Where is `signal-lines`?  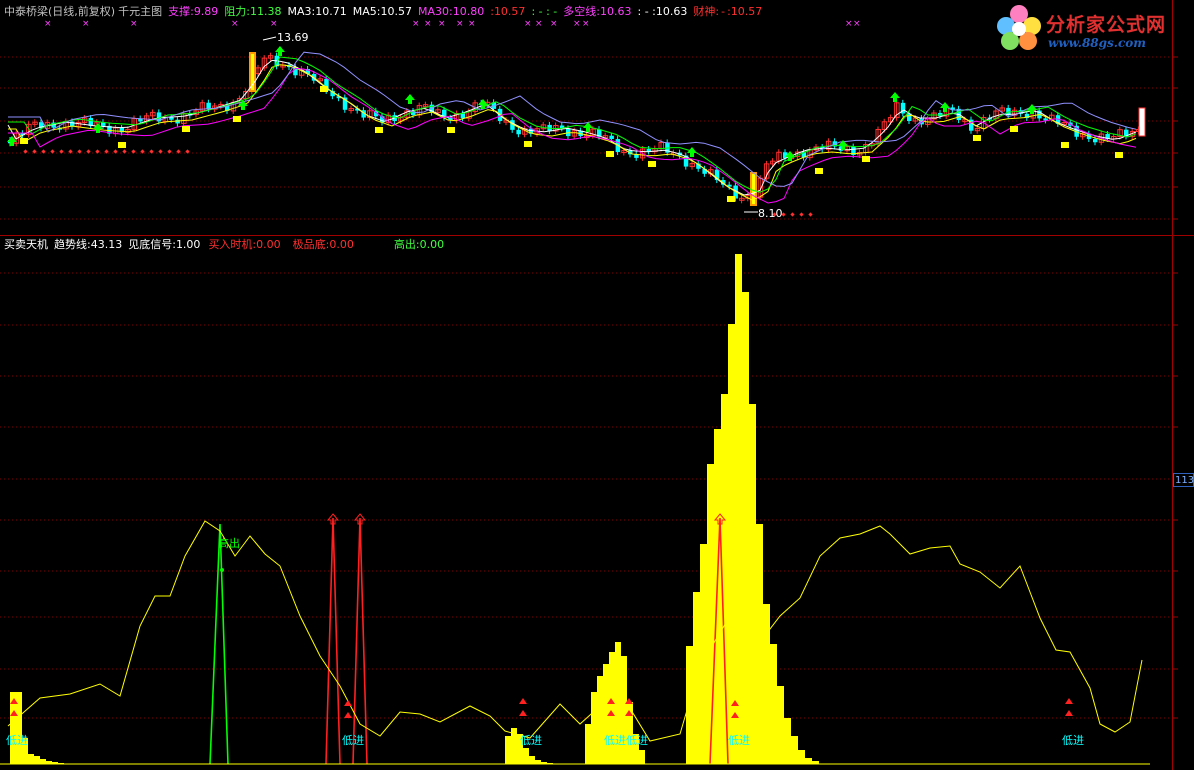 signal-lines is located at coordinates (469, 639).